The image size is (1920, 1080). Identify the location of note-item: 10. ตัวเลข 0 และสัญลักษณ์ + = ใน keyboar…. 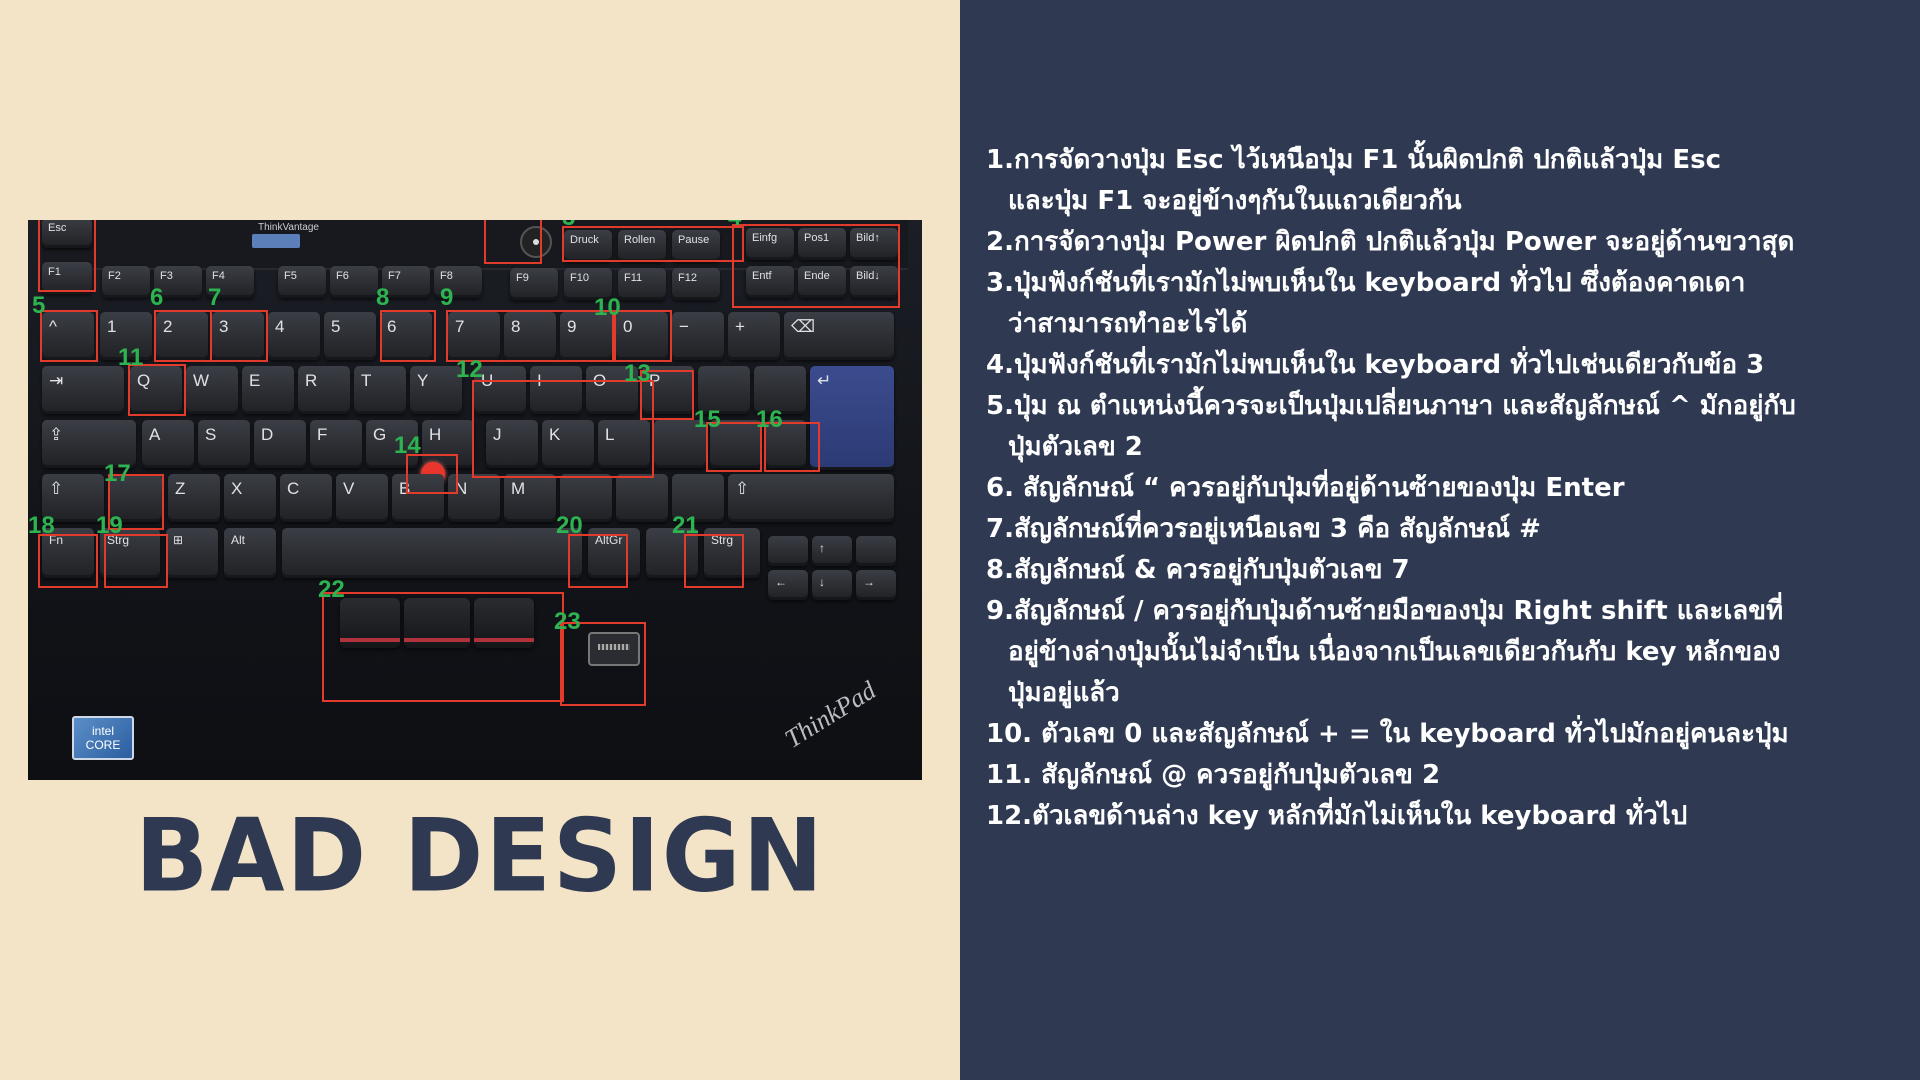
(1436, 734).